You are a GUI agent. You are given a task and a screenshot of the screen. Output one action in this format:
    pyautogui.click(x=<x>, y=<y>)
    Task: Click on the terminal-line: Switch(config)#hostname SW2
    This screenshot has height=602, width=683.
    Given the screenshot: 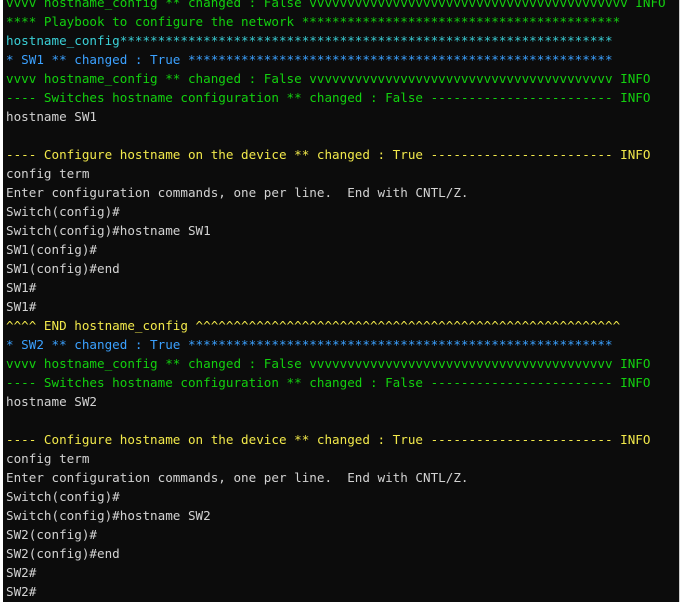 What is the action you would take?
    pyautogui.click(x=108, y=515)
    